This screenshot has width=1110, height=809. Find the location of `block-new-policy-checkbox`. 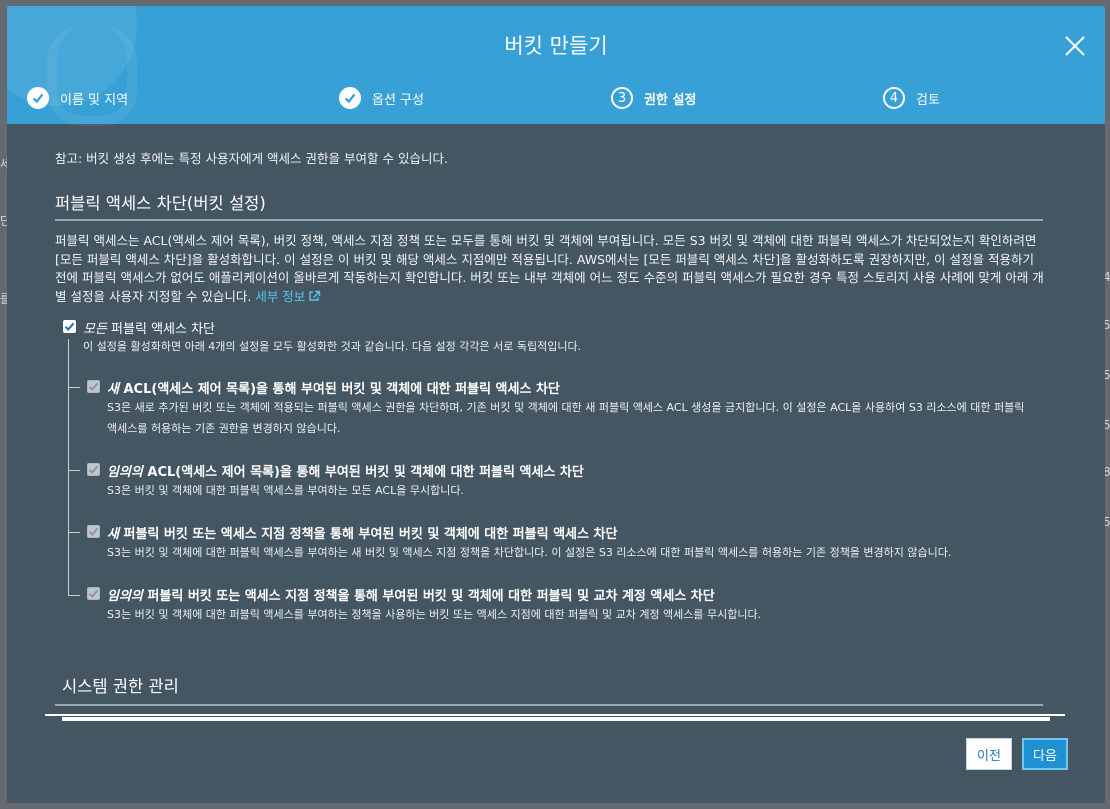

block-new-policy-checkbox is located at coordinates (93, 531).